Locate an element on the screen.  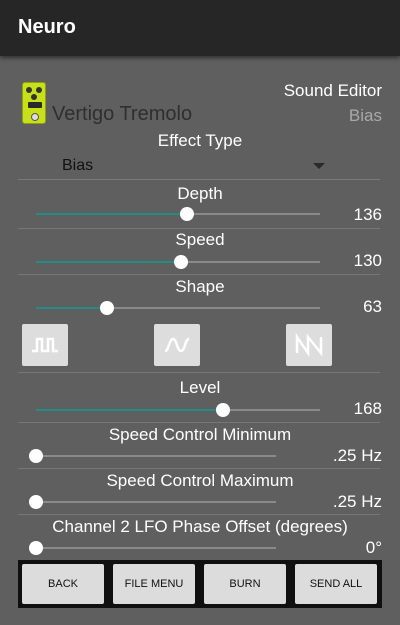
sine-wave-icon is located at coordinates (177, 345).